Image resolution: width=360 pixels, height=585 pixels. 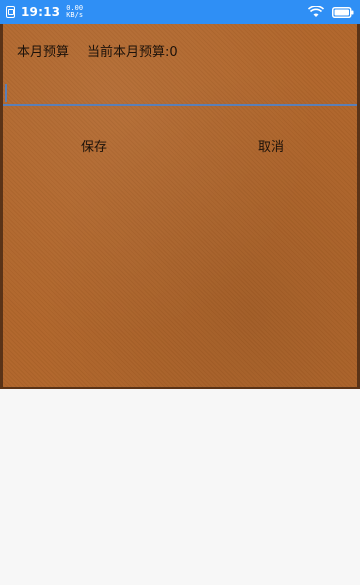 What do you see at coordinates (271, 145) in the screenshot?
I see `cancel-button: 取消` at bounding box center [271, 145].